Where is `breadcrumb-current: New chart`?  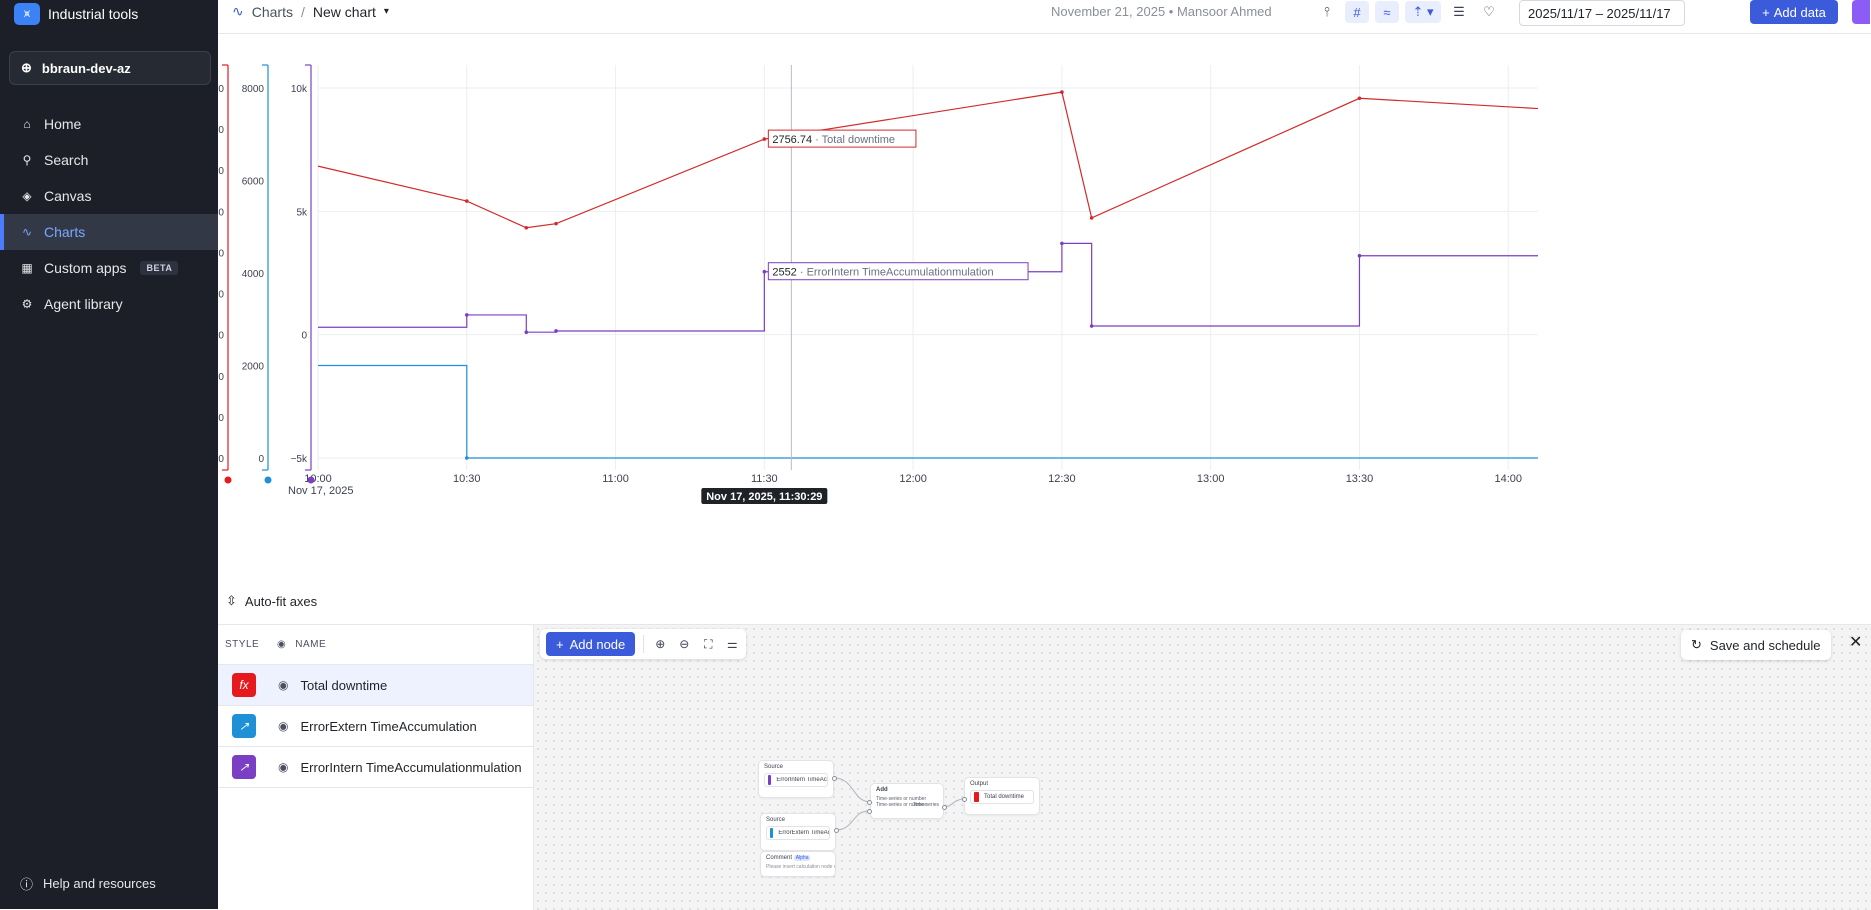 breadcrumb-current: New chart is located at coordinates (344, 12).